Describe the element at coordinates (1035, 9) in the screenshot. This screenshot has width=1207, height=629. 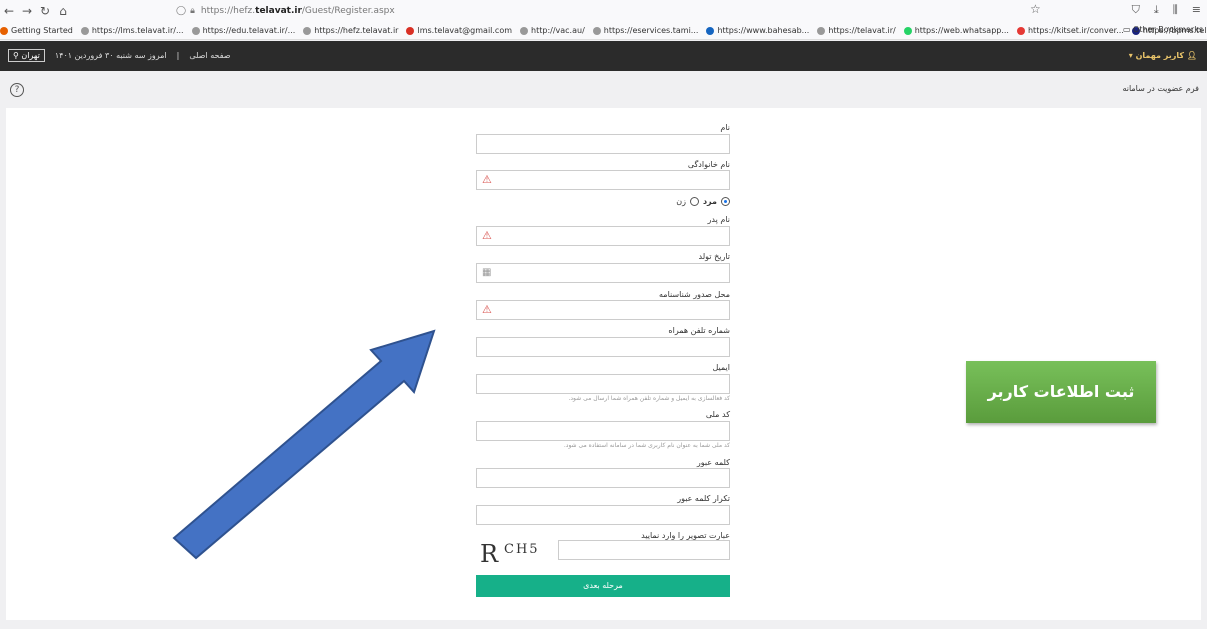
I see `bookmark-star-icon: ☆` at that location.